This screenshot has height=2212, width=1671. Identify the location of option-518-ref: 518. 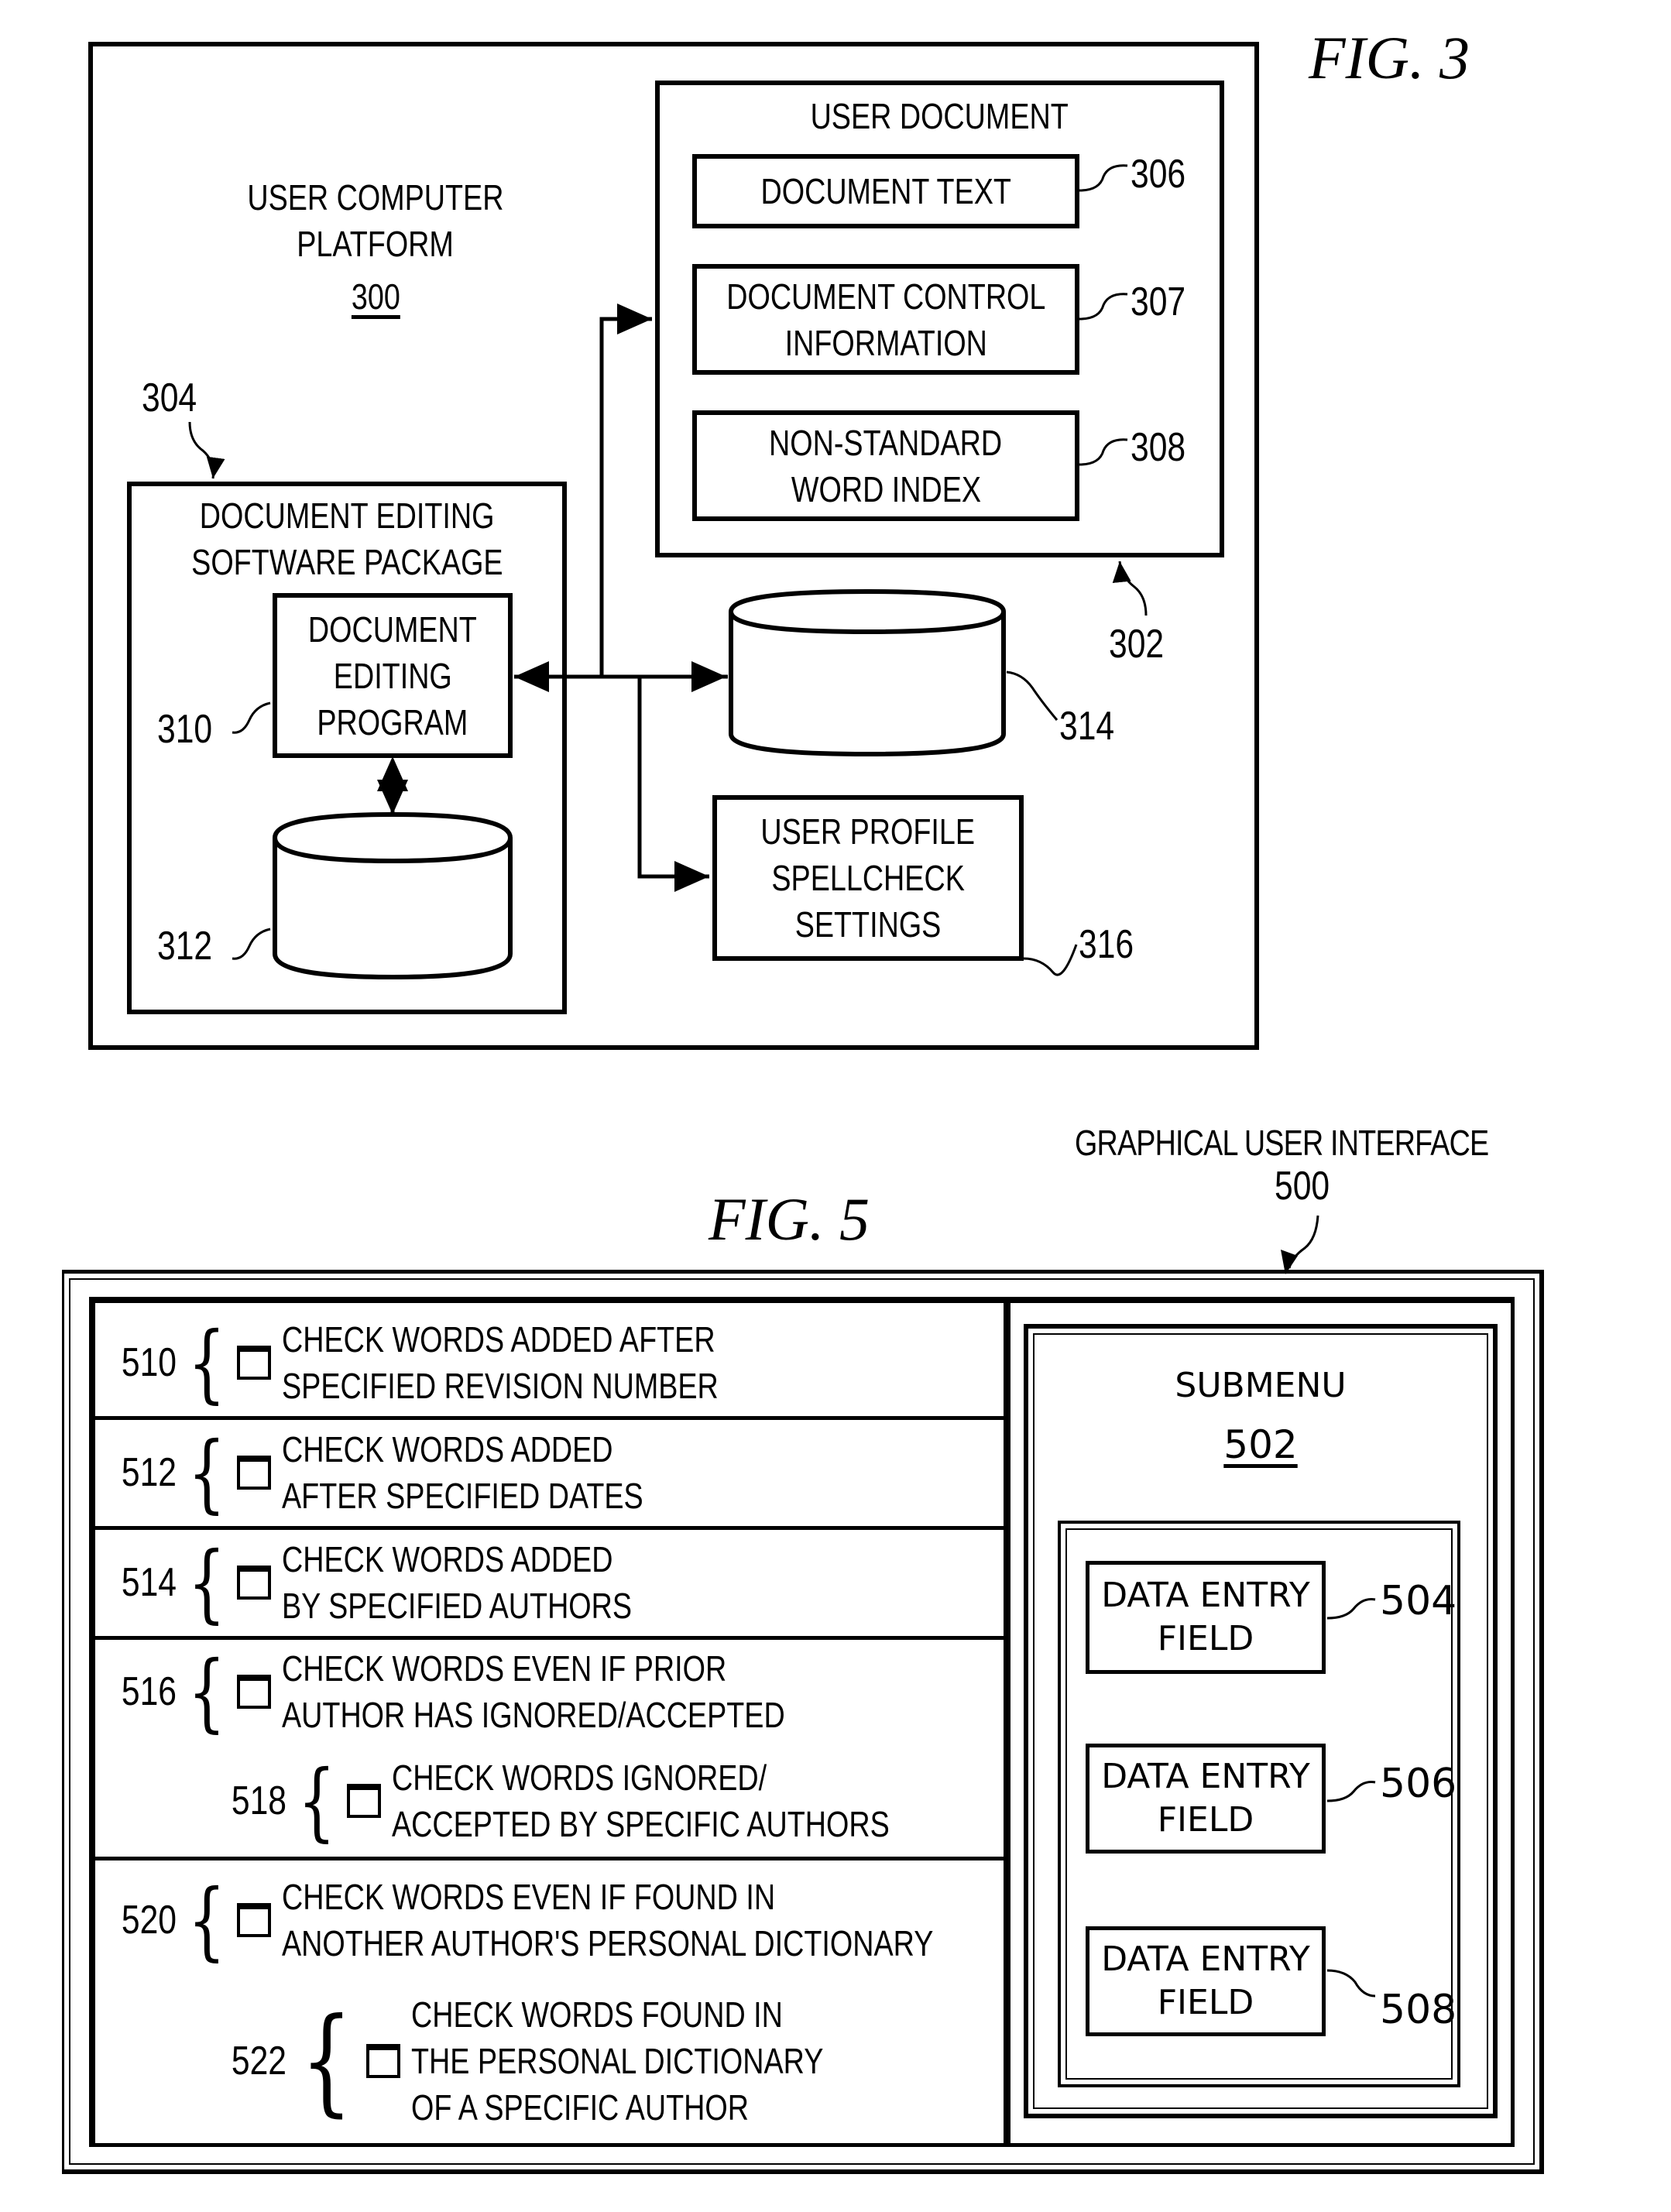
(259, 1801).